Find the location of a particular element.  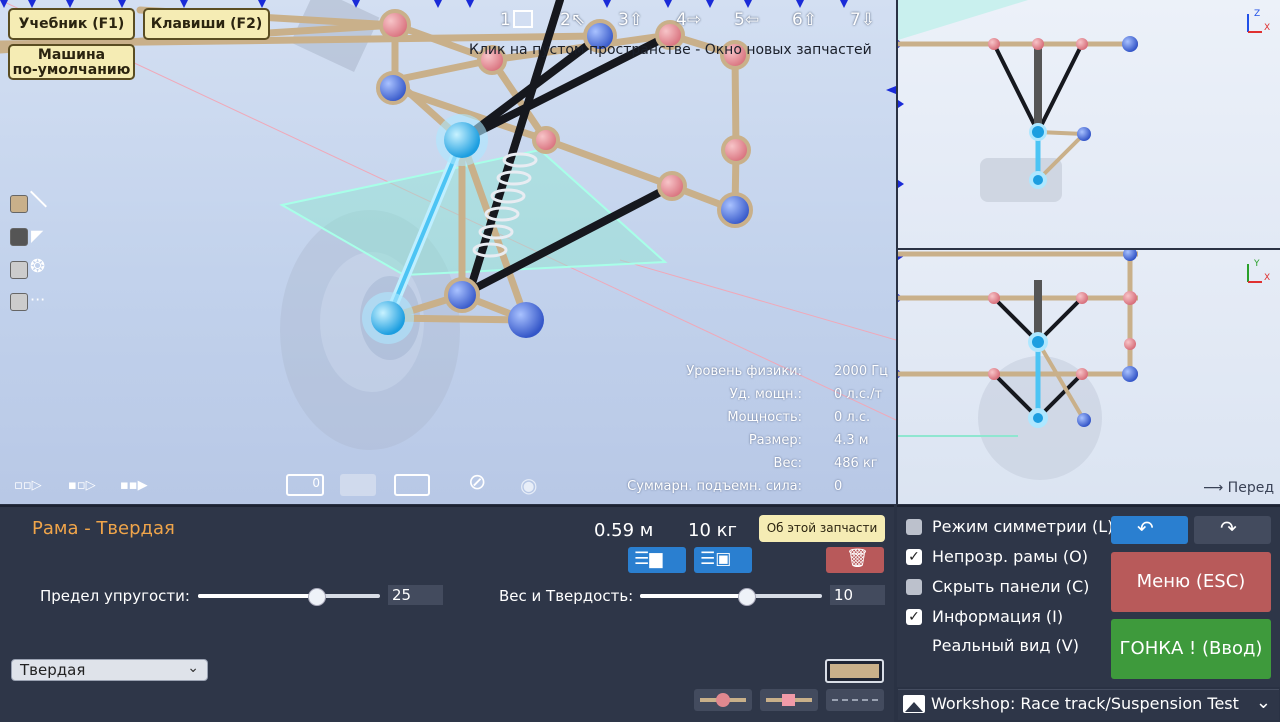

chevron-down-icon: ⌄ is located at coordinates (193, 668).